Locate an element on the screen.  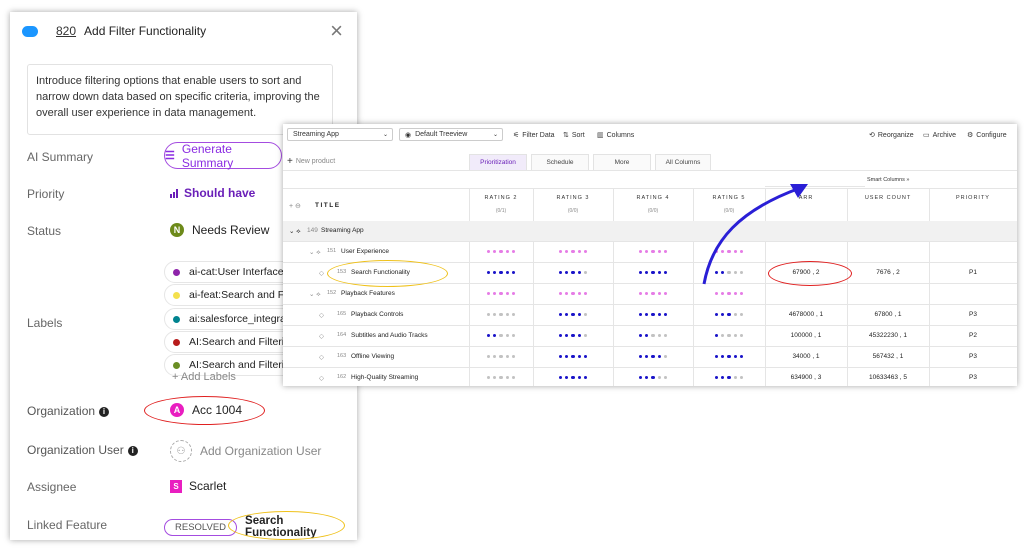
configure-button: ⚙ Configure is located at coordinates (987, 135).